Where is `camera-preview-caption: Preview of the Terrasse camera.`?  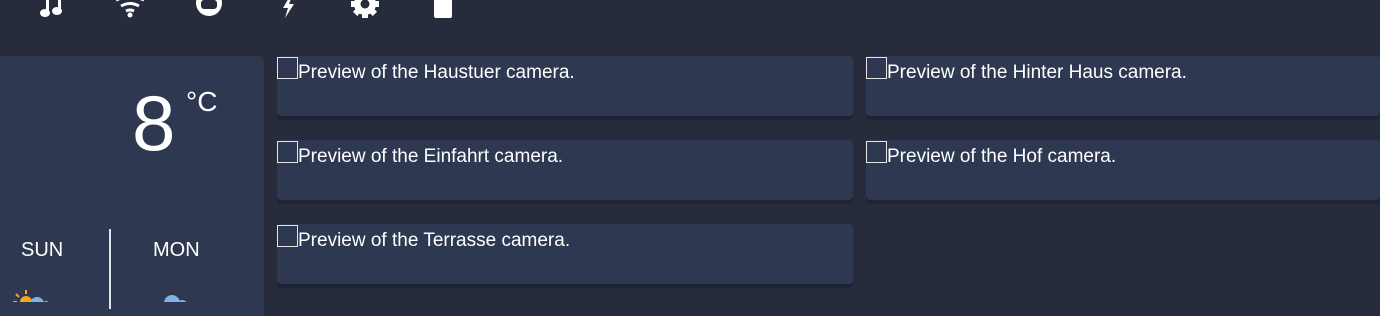 camera-preview-caption: Preview of the Terrasse camera. is located at coordinates (434, 240).